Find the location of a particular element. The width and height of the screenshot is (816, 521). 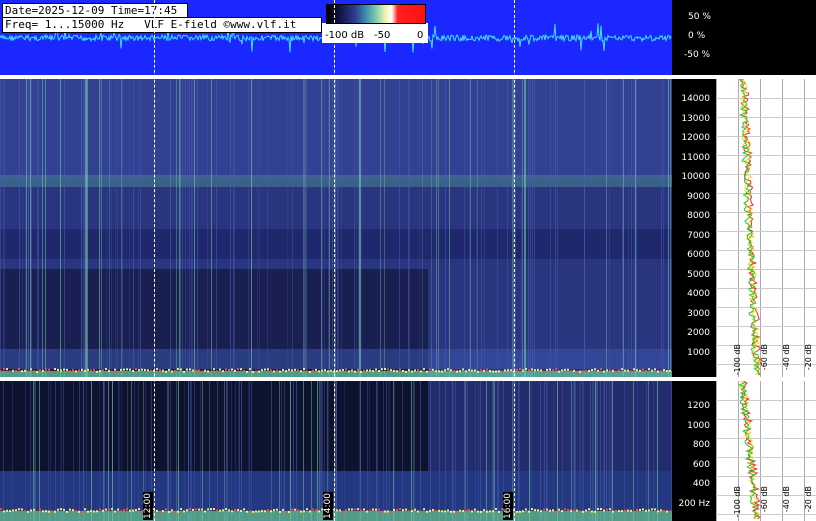

wave-scale-neg50: -50 % is located at coordinates (697, 55).